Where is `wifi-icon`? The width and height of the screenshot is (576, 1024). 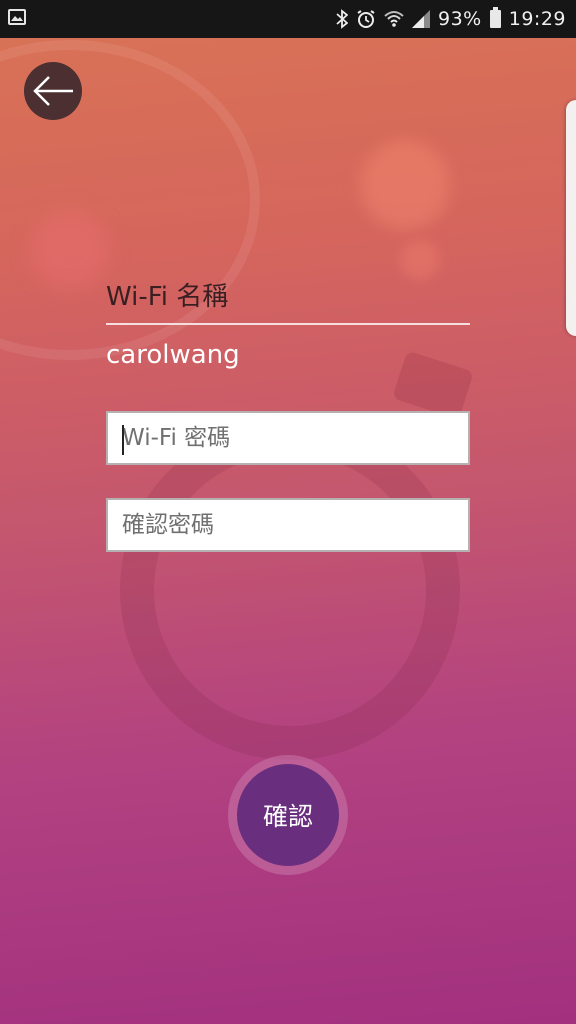 wifi-icon is located at coordinates (394, 19).